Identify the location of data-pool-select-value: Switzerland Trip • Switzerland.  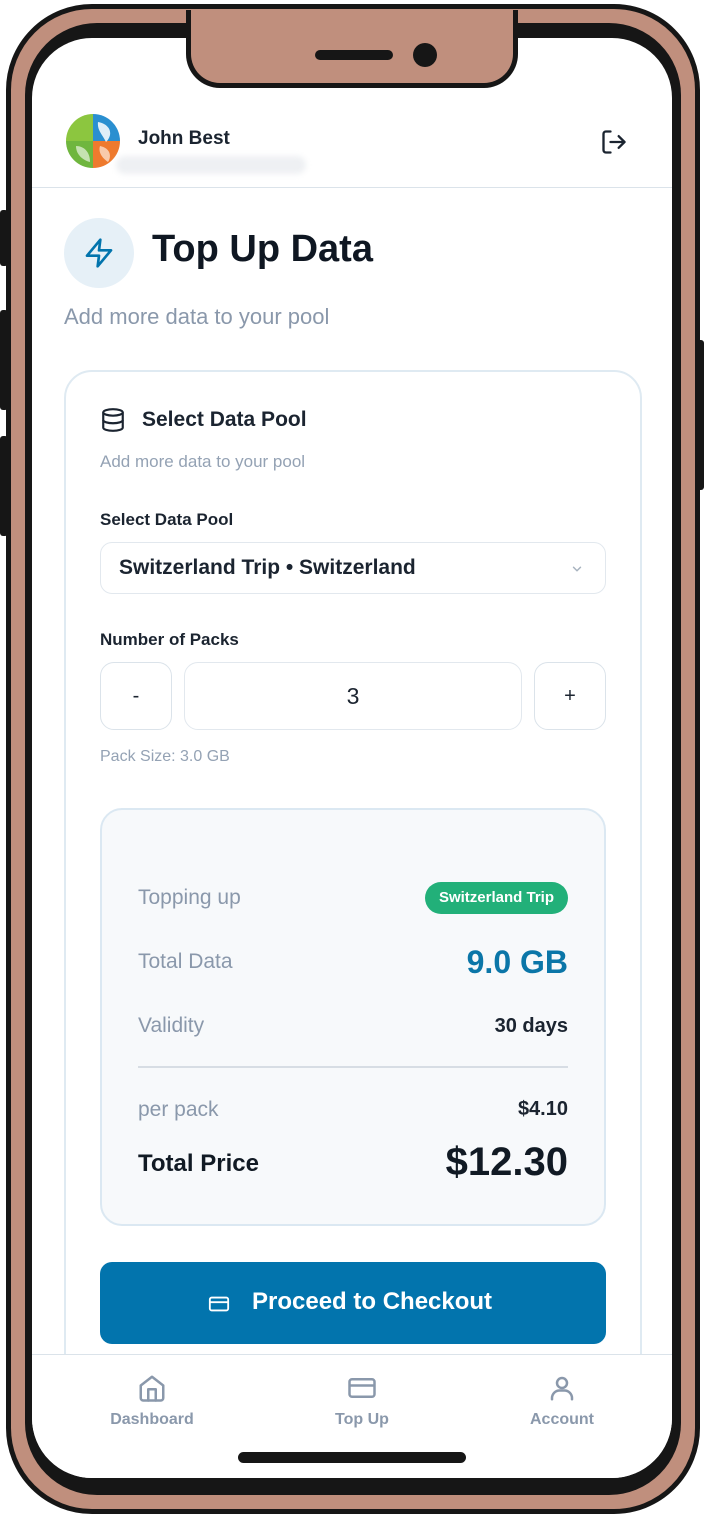
(267, 567).